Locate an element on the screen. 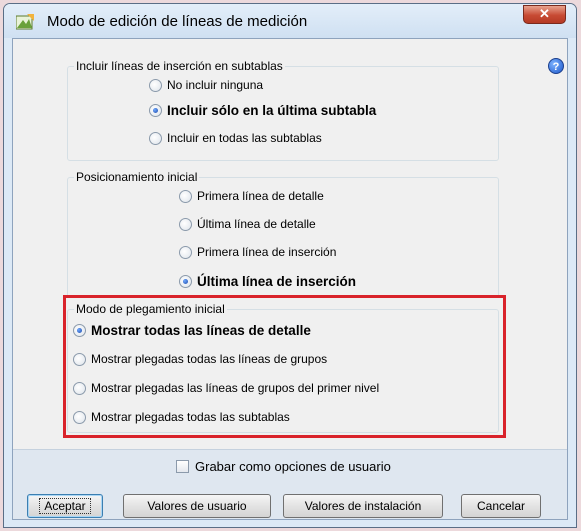 The height and width of the screenshot is (531, 581). radio-label: No incluir ninguna is located at coordinates (215, 85).